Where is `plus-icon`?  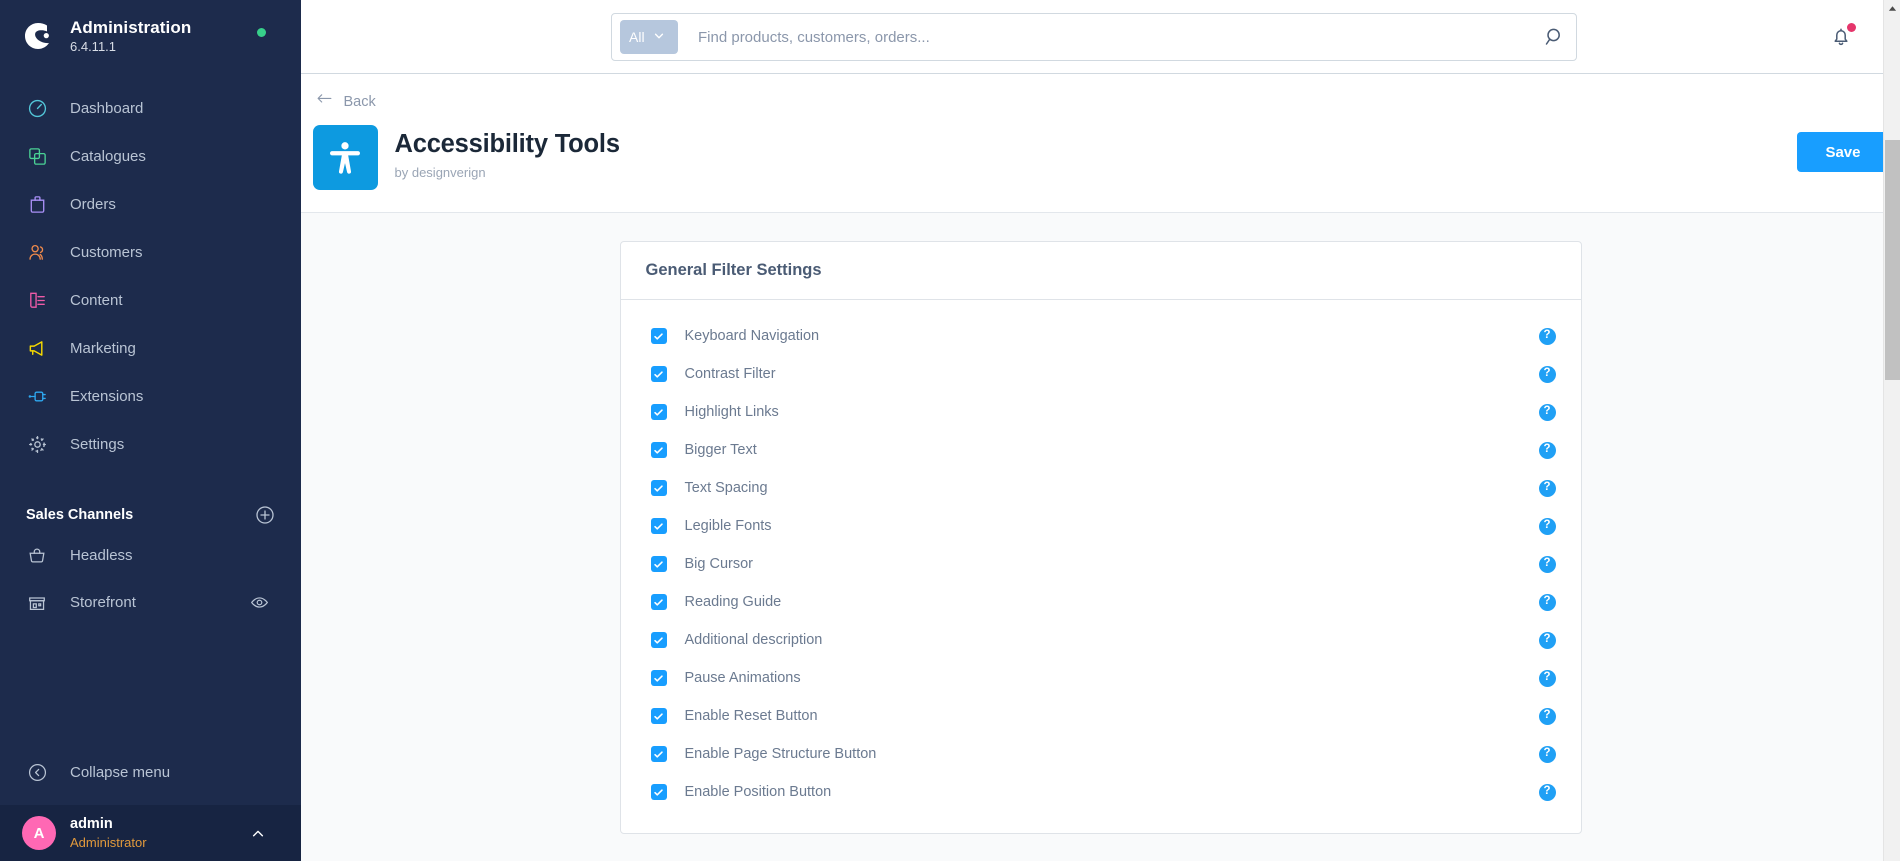
plus-icon is located at coordinates (265, 515).